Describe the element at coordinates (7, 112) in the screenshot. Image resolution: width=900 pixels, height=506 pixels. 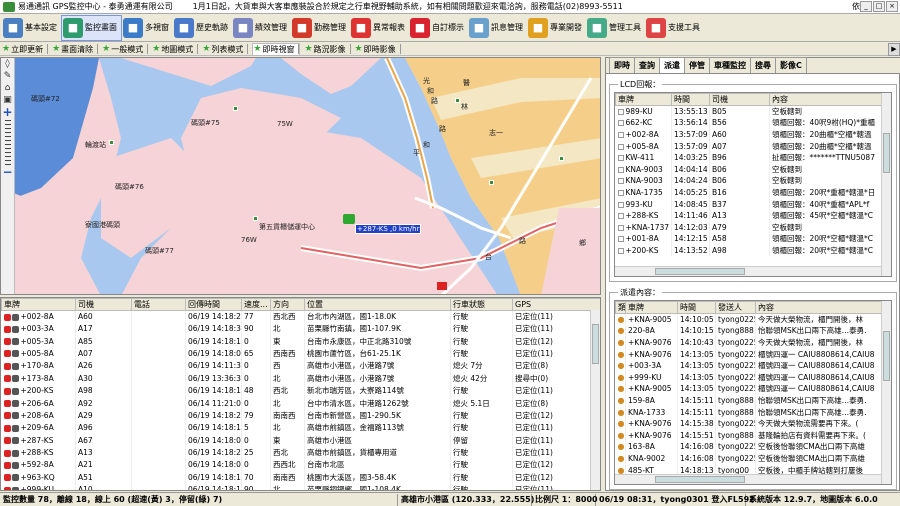
I see `zoom-in-icon: +` at that location.